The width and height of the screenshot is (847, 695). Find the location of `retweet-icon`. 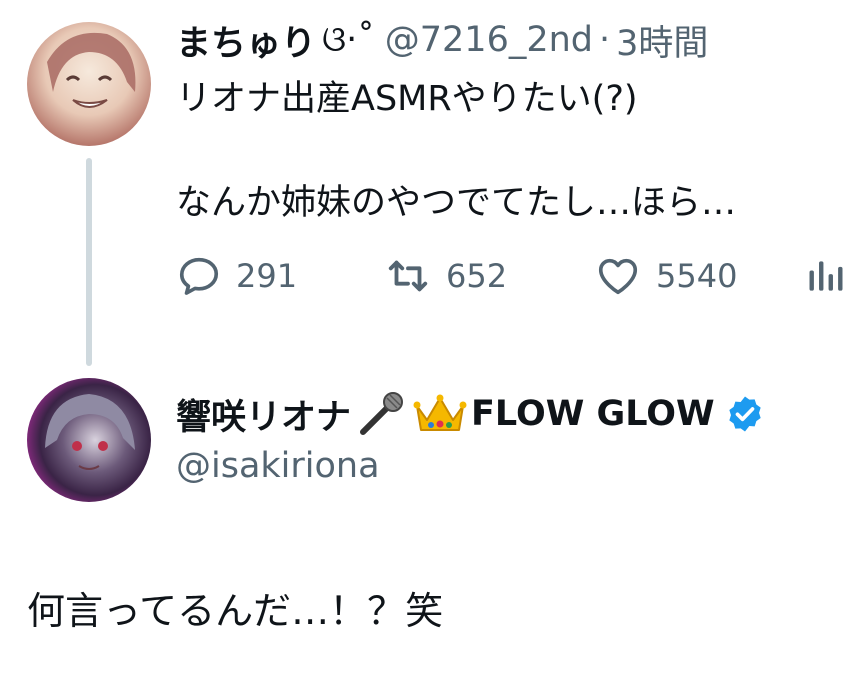

retweet-icon is located at coordinates (408, 276).